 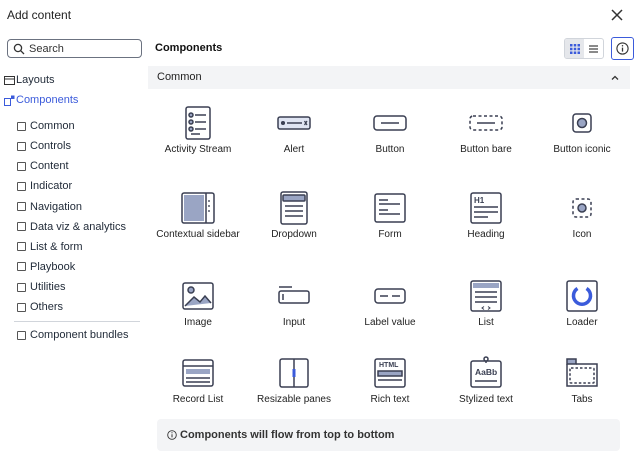 I want to click on component-tile-label-value: Label value, so click(x=390, y=303).